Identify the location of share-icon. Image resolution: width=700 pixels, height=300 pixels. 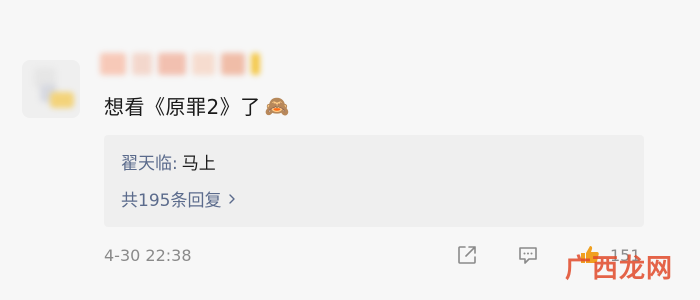
(467, 255).